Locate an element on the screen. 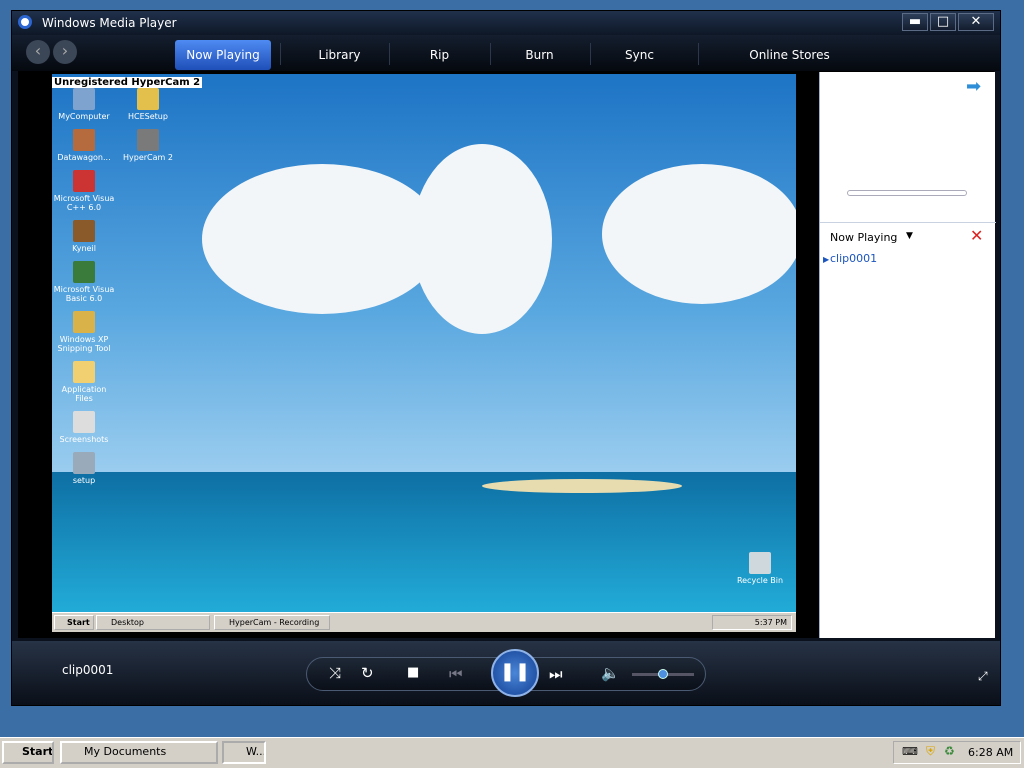 This screenshot has height=768, width=1024. wmp-logo-icon is located at coordinates (25, 22).